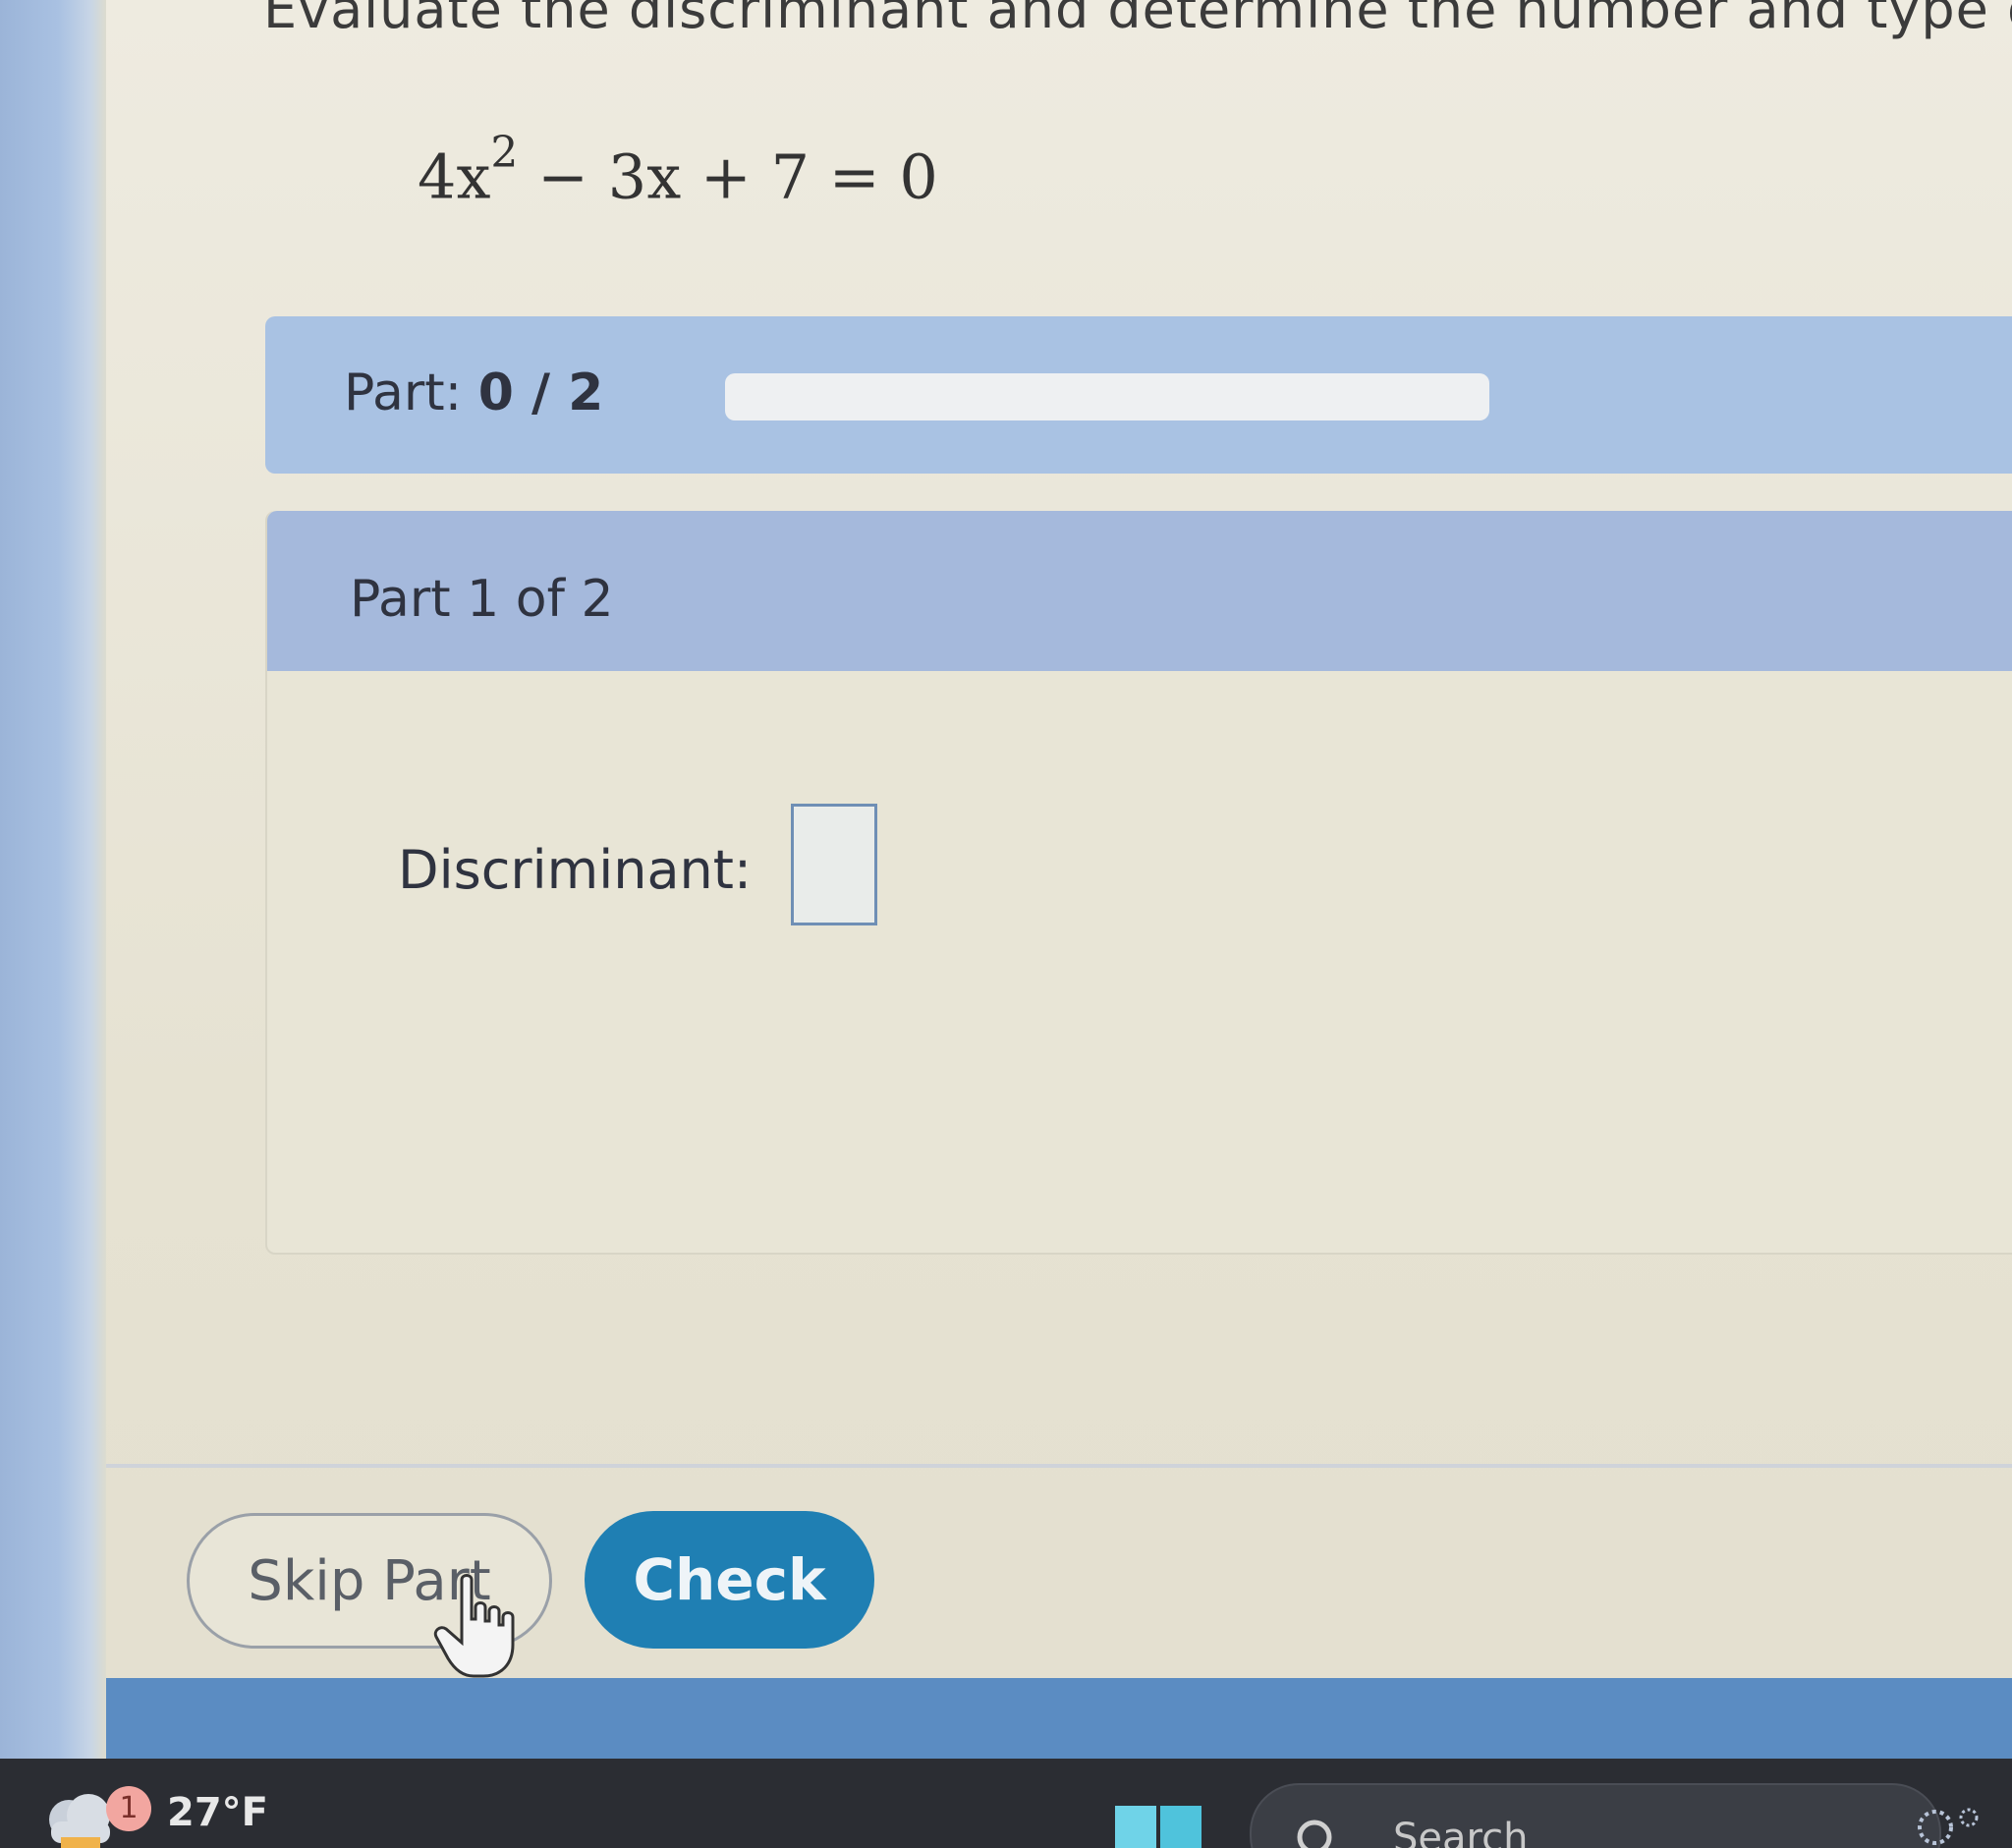 The image size is (2012, 1848). Describe the element at coordinates (575, 870) in the screenshot. I see `discriminant-label: Discriminant:` at that location.